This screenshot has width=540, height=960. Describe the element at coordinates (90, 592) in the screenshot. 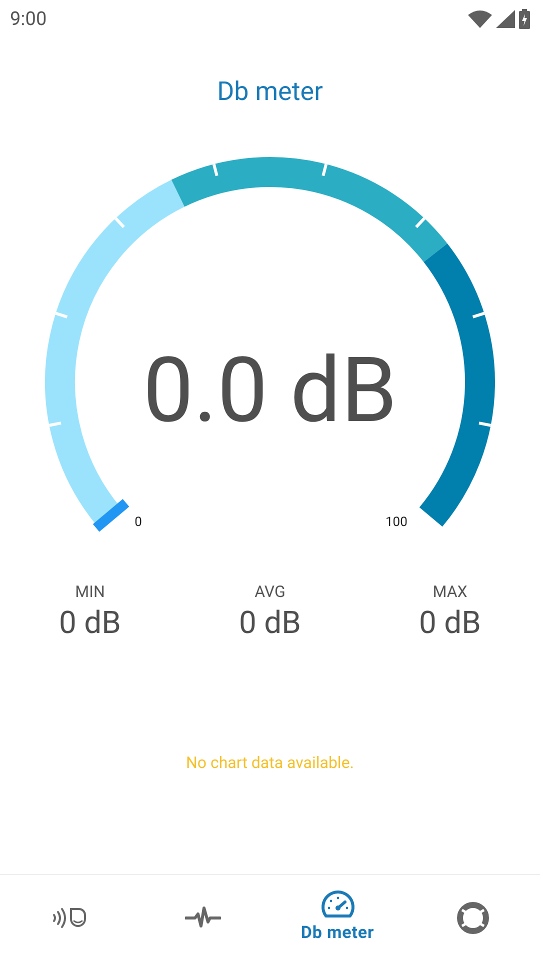

I see `stat-label: MIN` at that location.